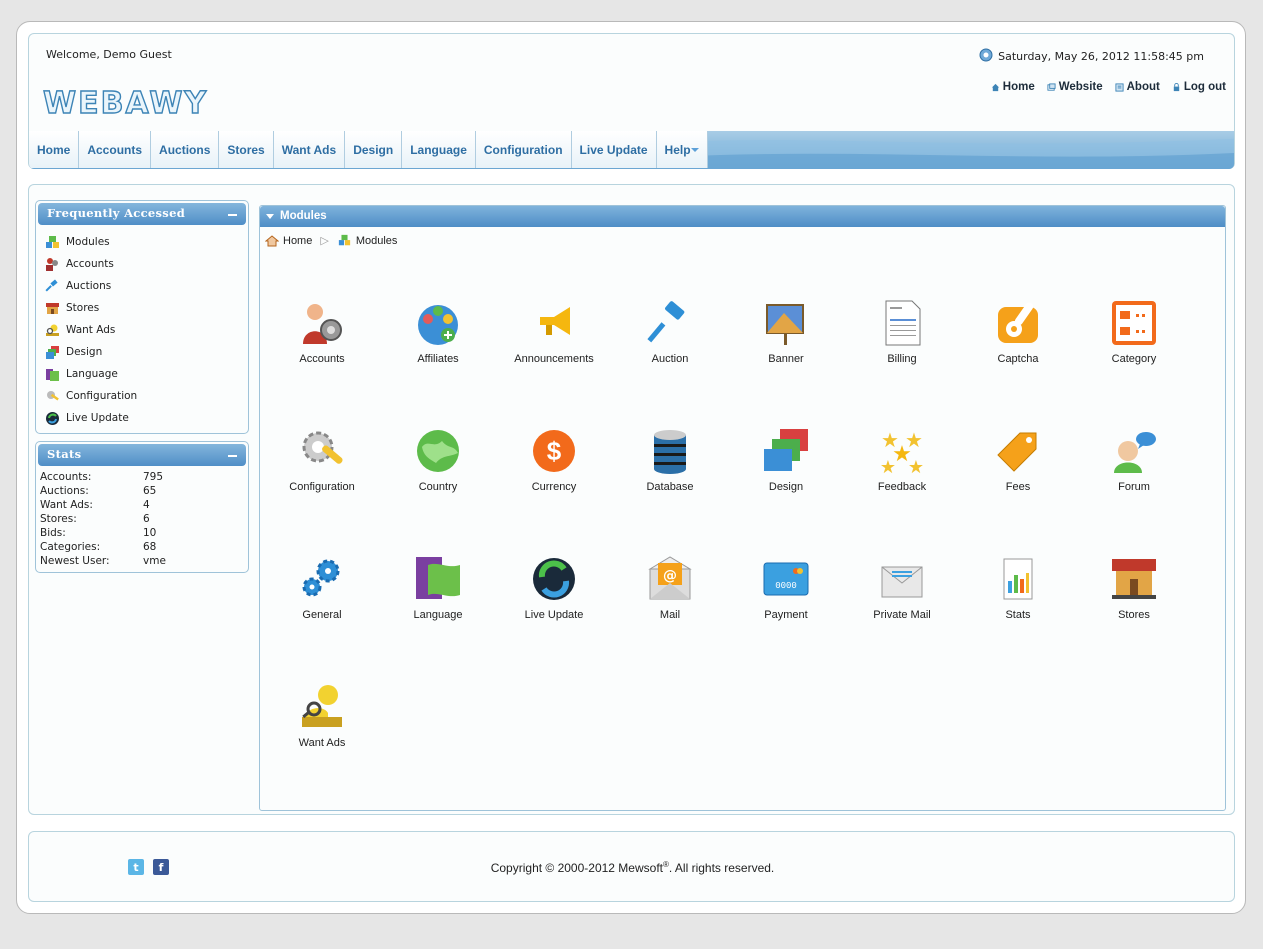 The width and height of the screenshot is (1263, 949). Describe the element at coordinates (52, 308) in the screenshot. I see `stores-icon` at that location.